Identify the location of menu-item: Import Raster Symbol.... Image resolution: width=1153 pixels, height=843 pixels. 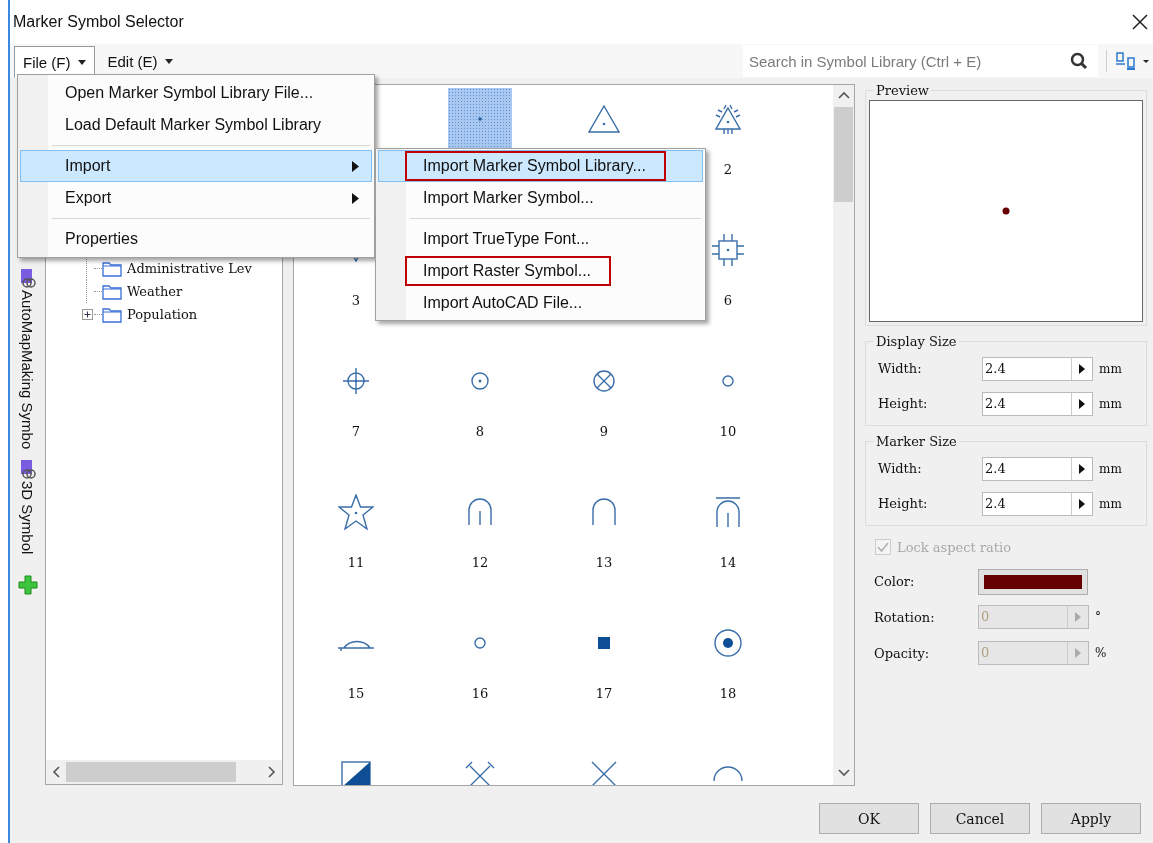
(508, 271).